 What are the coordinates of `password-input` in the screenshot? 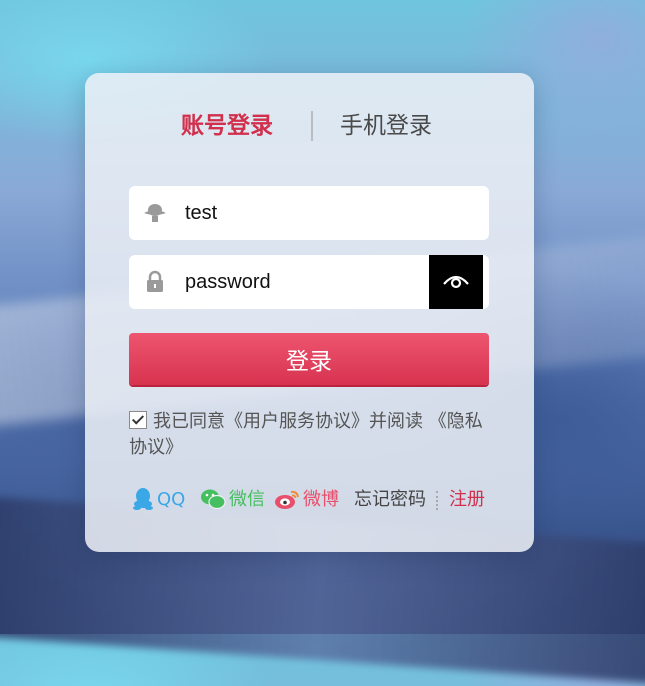 It's located at (305, 282).